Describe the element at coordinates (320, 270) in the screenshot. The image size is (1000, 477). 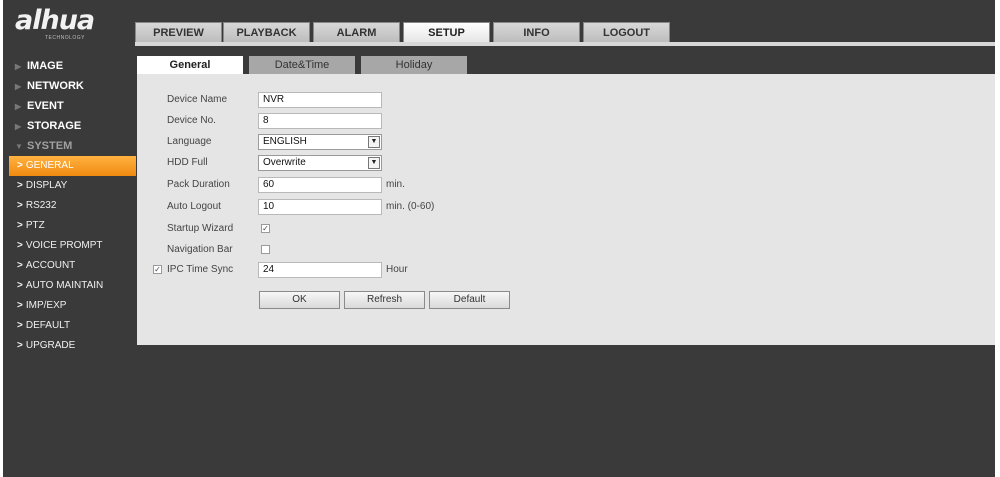
I see `ipc-time-sync-input: 24` at that location.